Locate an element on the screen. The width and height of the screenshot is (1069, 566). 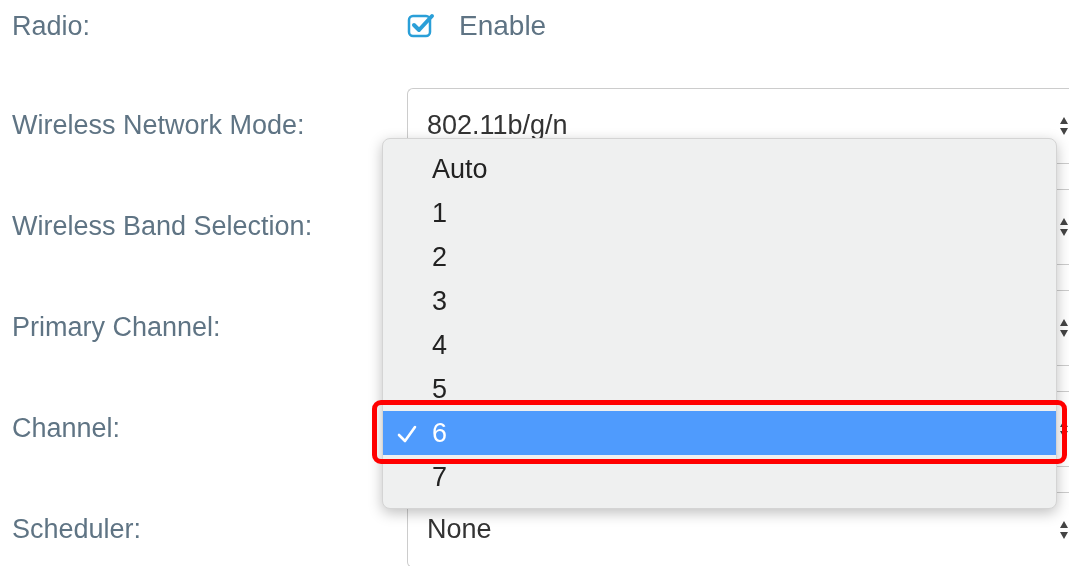
dropdown-option: 2 is located at coordinates (719, 257).